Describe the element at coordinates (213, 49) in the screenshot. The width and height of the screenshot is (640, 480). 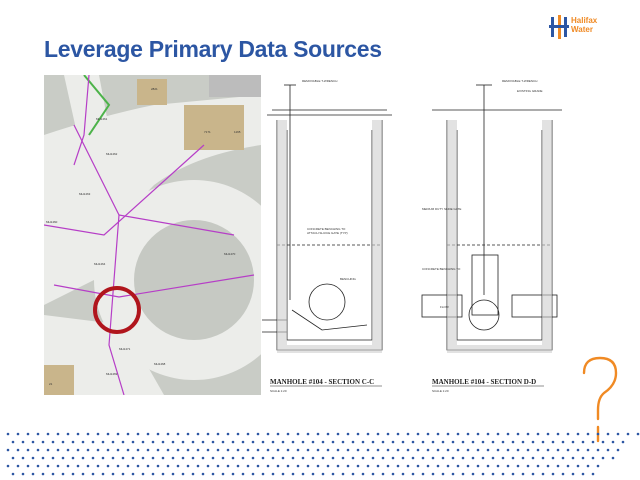
I see `slide-title: Leverage Primary Data Sources` at that location.